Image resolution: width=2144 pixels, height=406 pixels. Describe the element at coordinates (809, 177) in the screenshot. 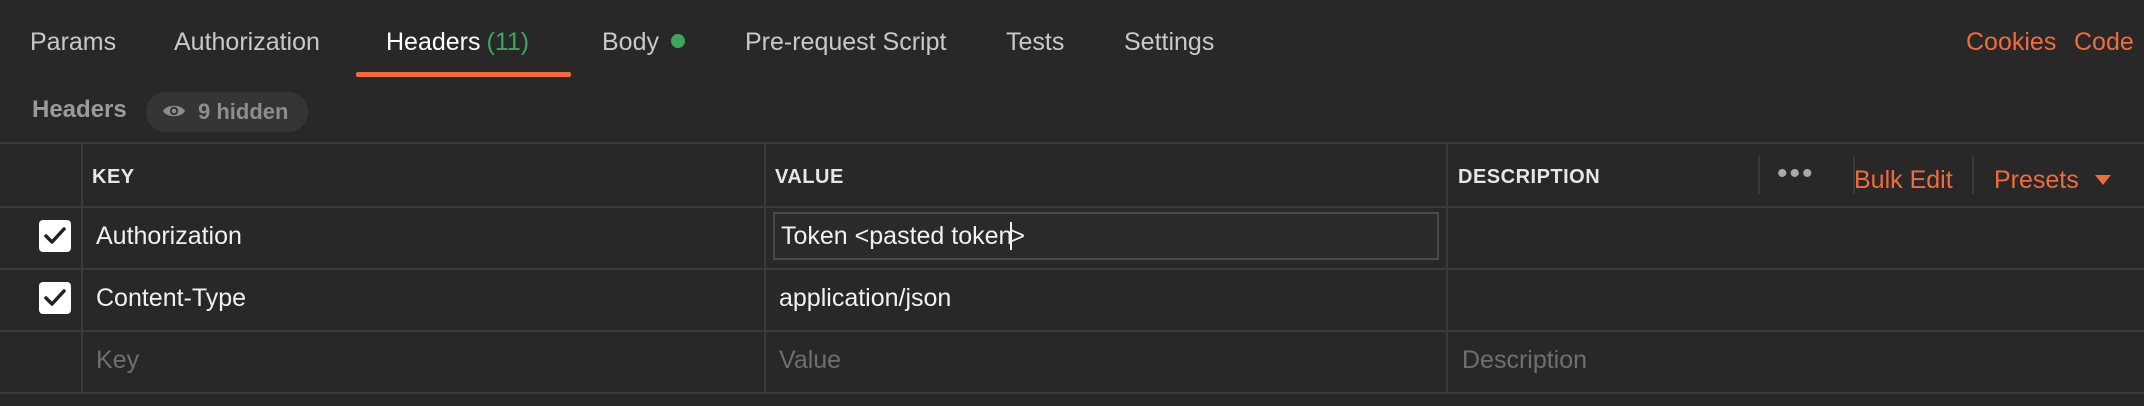

I see `column-header-value: VALUE` at that location.